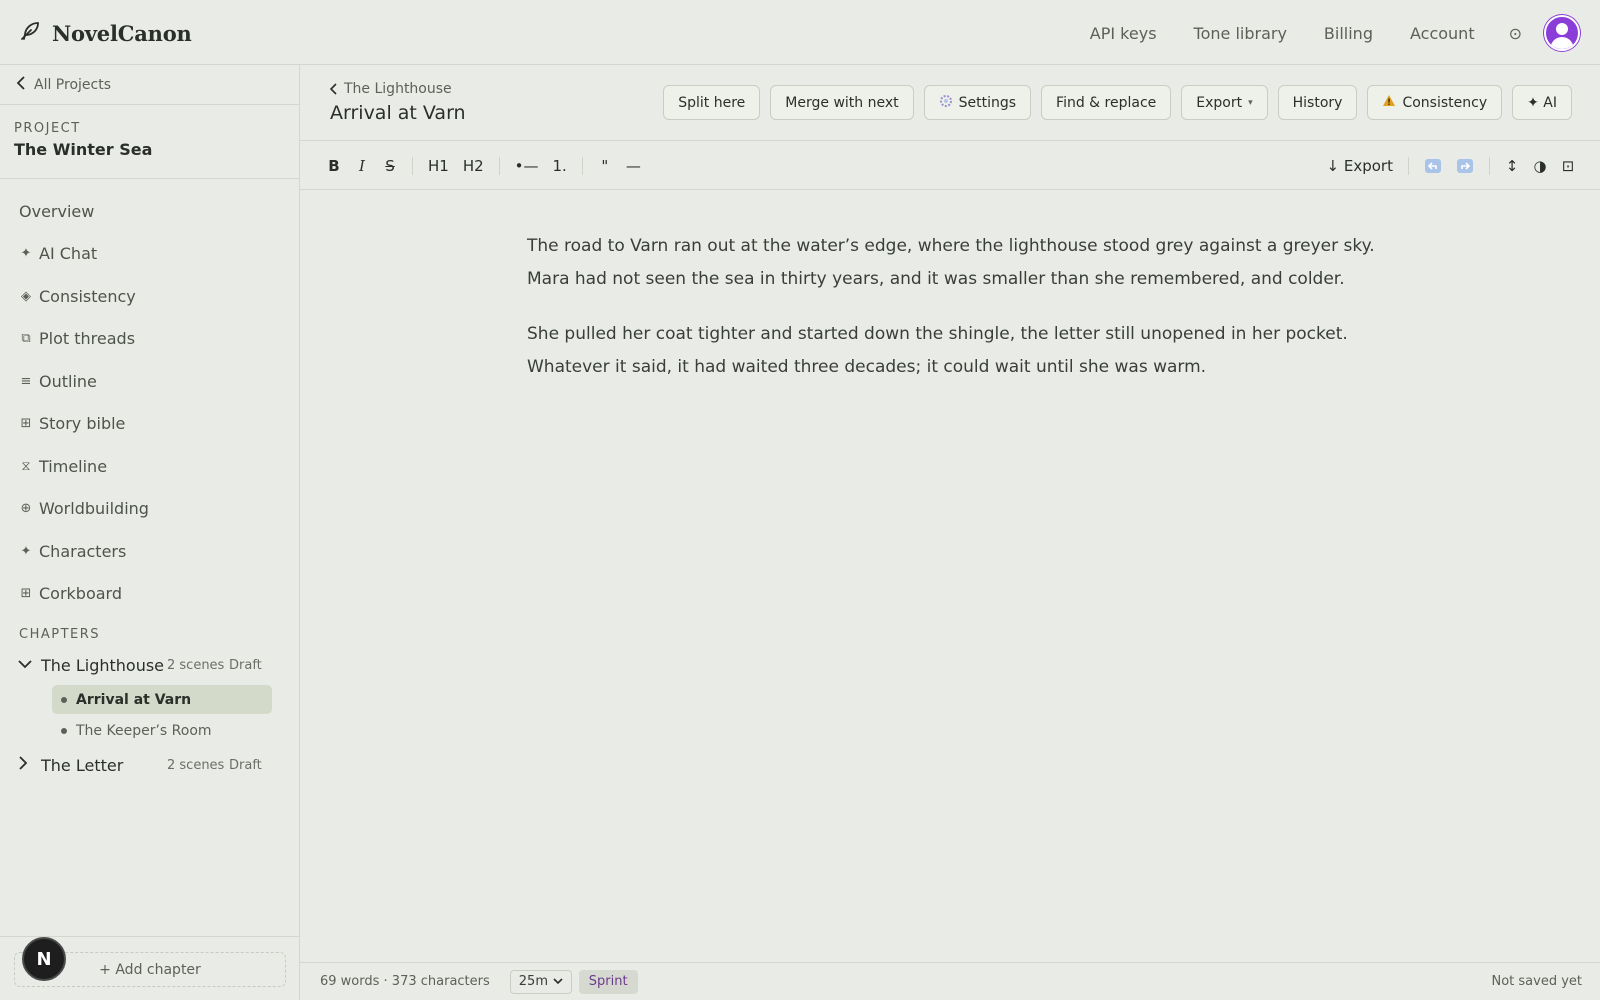  What do you see at coordinates (987, 102) in the screenshot?
I see `settings-label: Settings` at bounding box center [987, 102].